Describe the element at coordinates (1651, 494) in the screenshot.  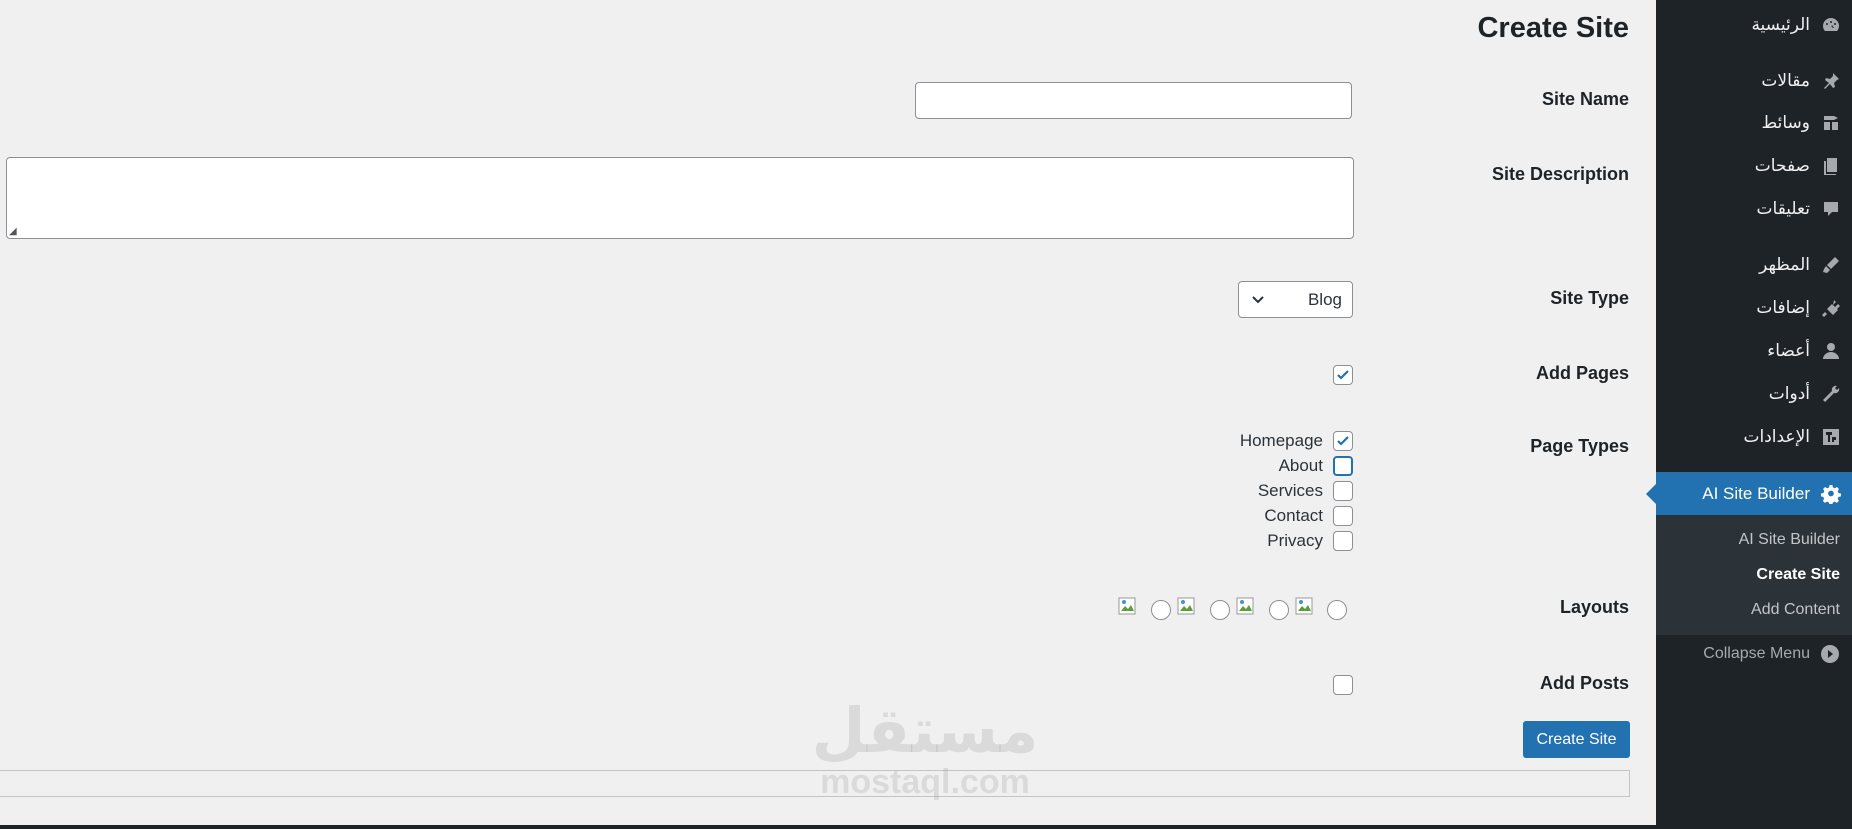
I see `active-indicator` at that location.